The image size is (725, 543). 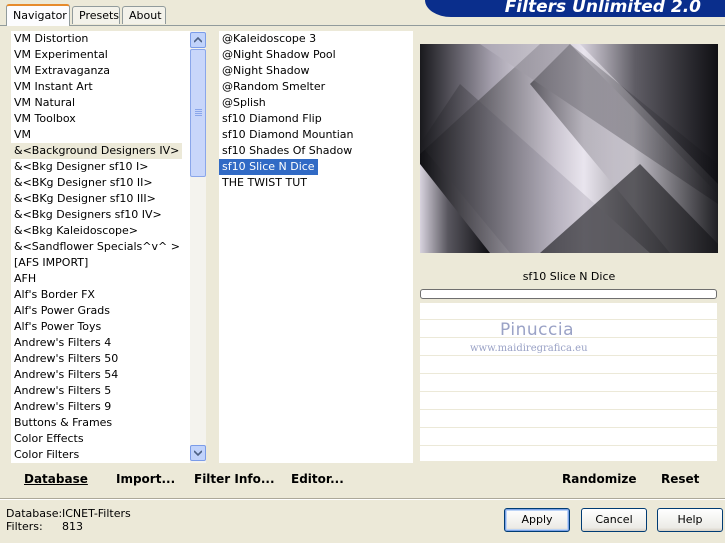 I want to click on category-item: Andrew's Filters 54, so click(x=100, y=375).